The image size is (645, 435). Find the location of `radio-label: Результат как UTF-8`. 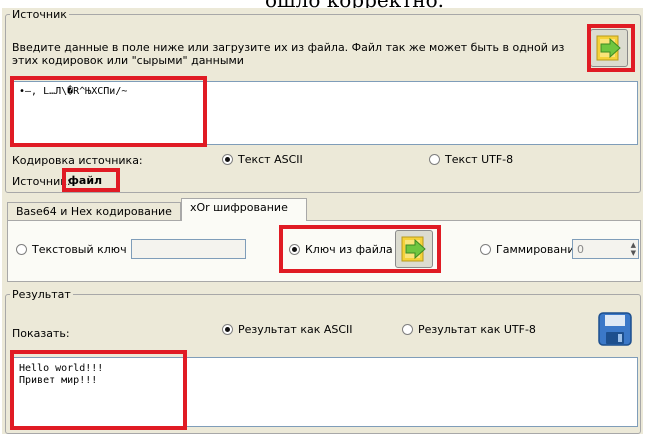

radio-label: Результат как UTF-8 is located at coordinates (477, 329).